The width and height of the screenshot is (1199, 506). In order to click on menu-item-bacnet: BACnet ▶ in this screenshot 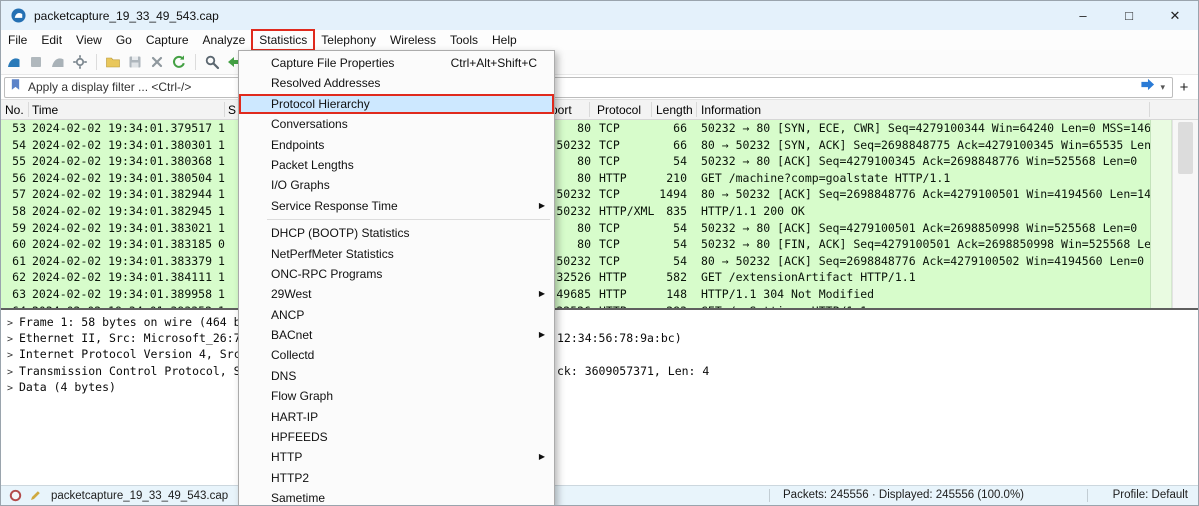, I will do `click(396, 335)`.